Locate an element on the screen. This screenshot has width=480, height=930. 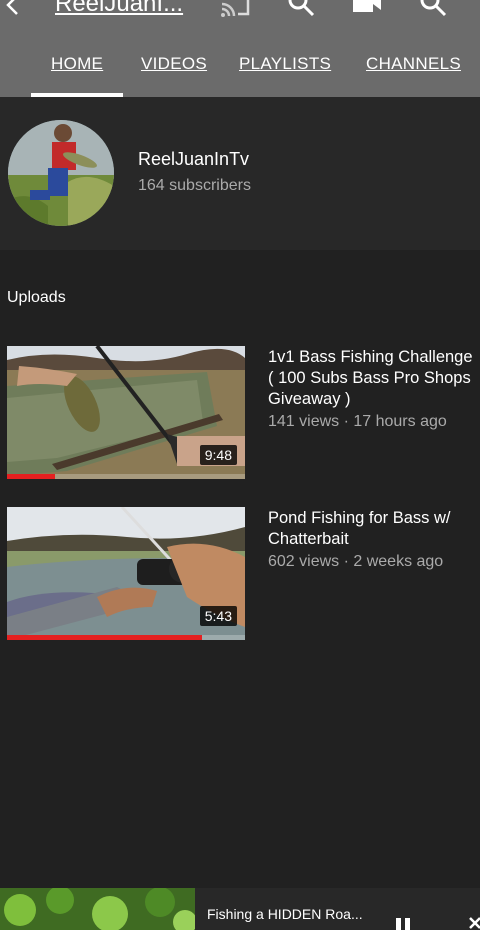
video-meta: 141 views · 17 hours ago is located at coordinates (357, 421).